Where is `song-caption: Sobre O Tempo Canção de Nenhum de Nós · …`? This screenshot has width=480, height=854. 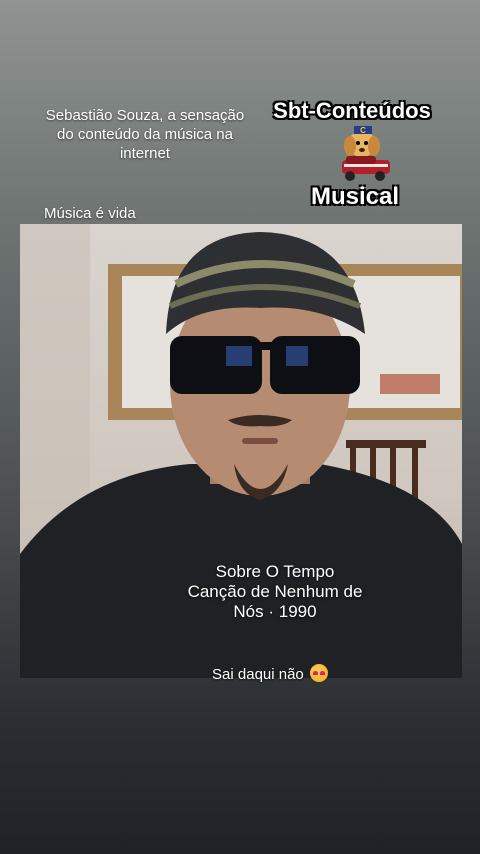
song-caption: Sobre O Tempo Canção de Nenhum de Nós · … is located at coordinates (275, 591).